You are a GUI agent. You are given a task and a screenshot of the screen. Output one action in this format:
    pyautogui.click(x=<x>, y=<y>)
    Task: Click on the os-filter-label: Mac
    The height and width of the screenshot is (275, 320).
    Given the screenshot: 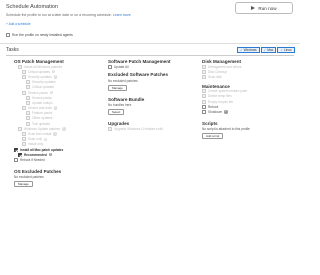 What is the action you would take?
    pyautogui.click(x=270, y=50)
    